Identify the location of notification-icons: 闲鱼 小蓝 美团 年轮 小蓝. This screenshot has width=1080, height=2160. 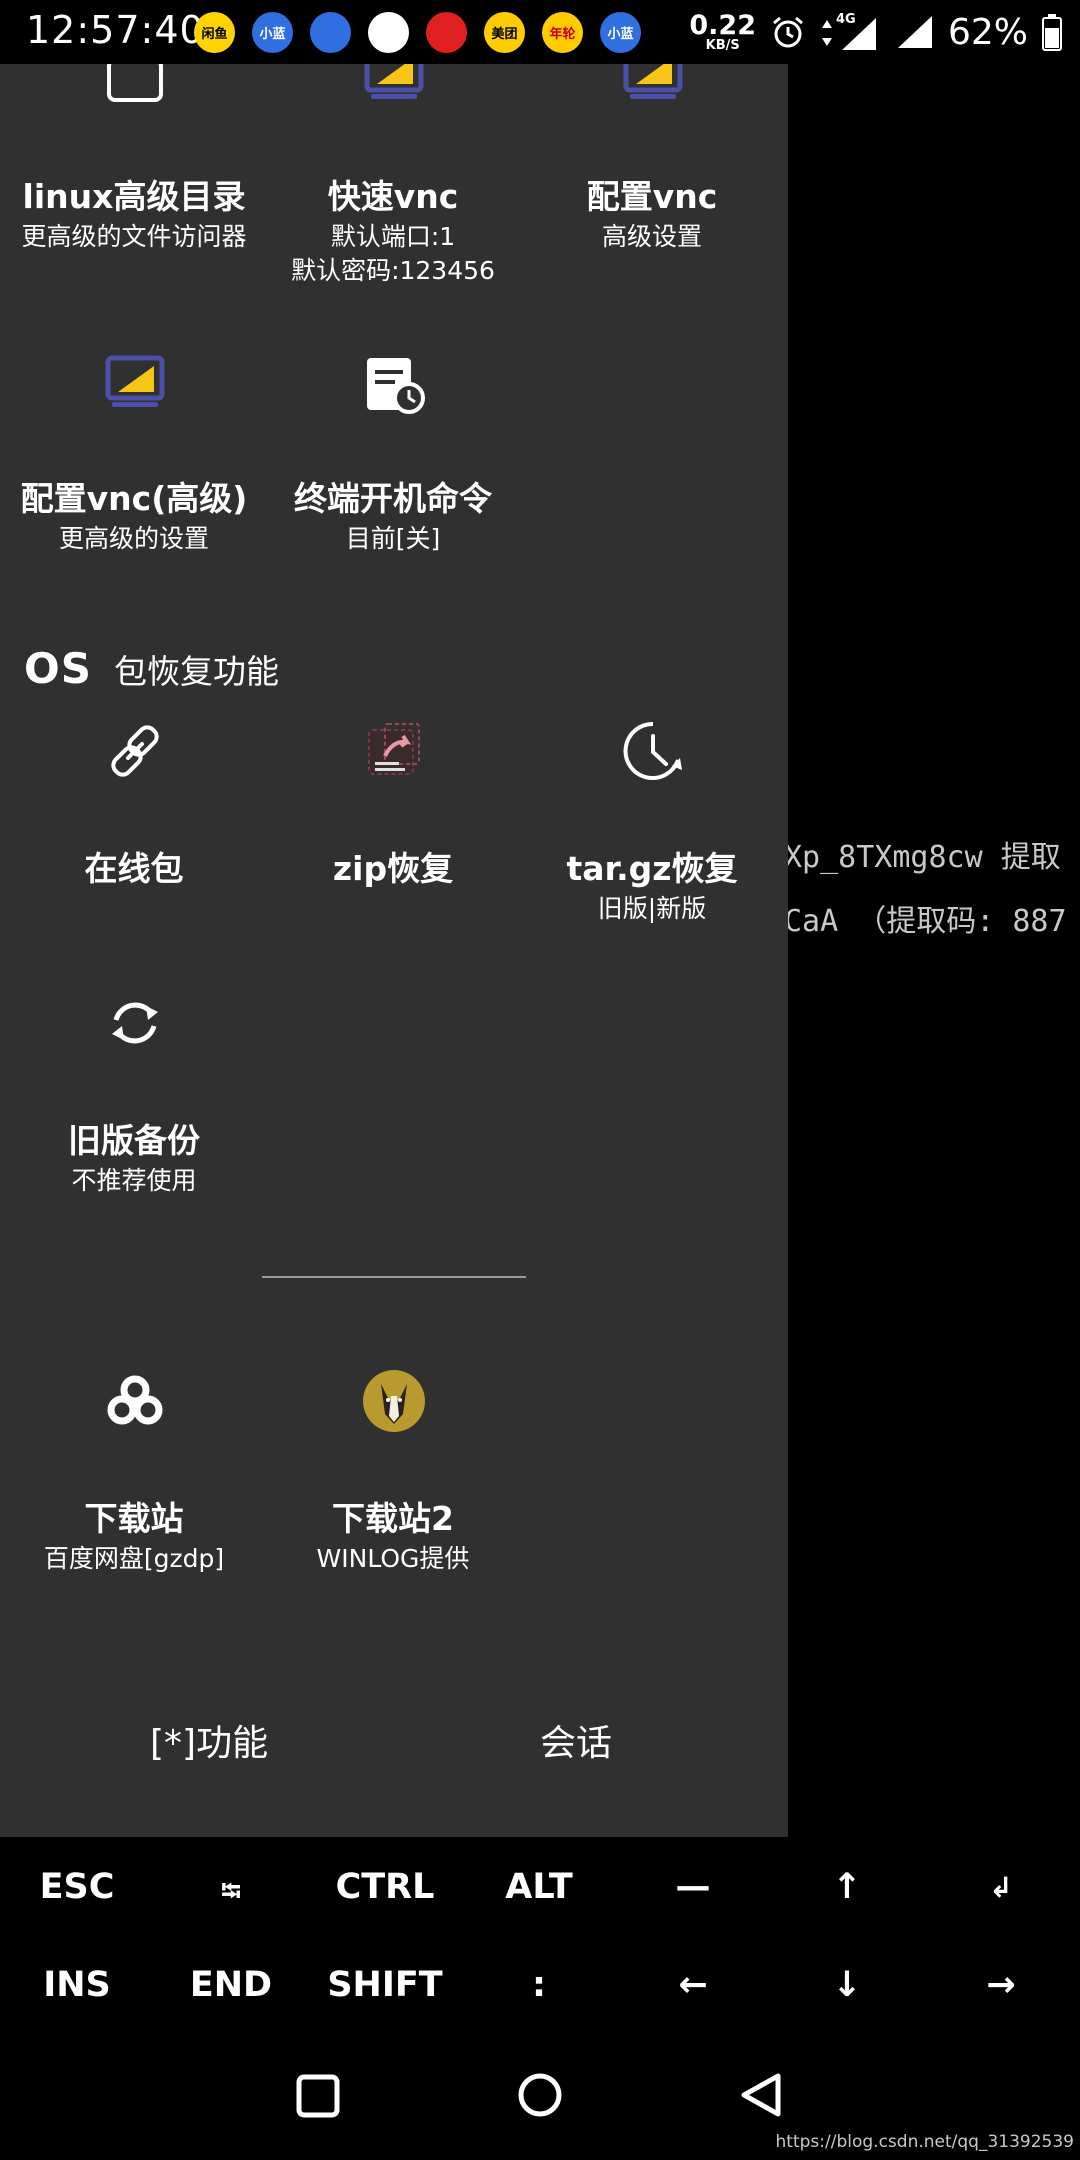
(417, 32).